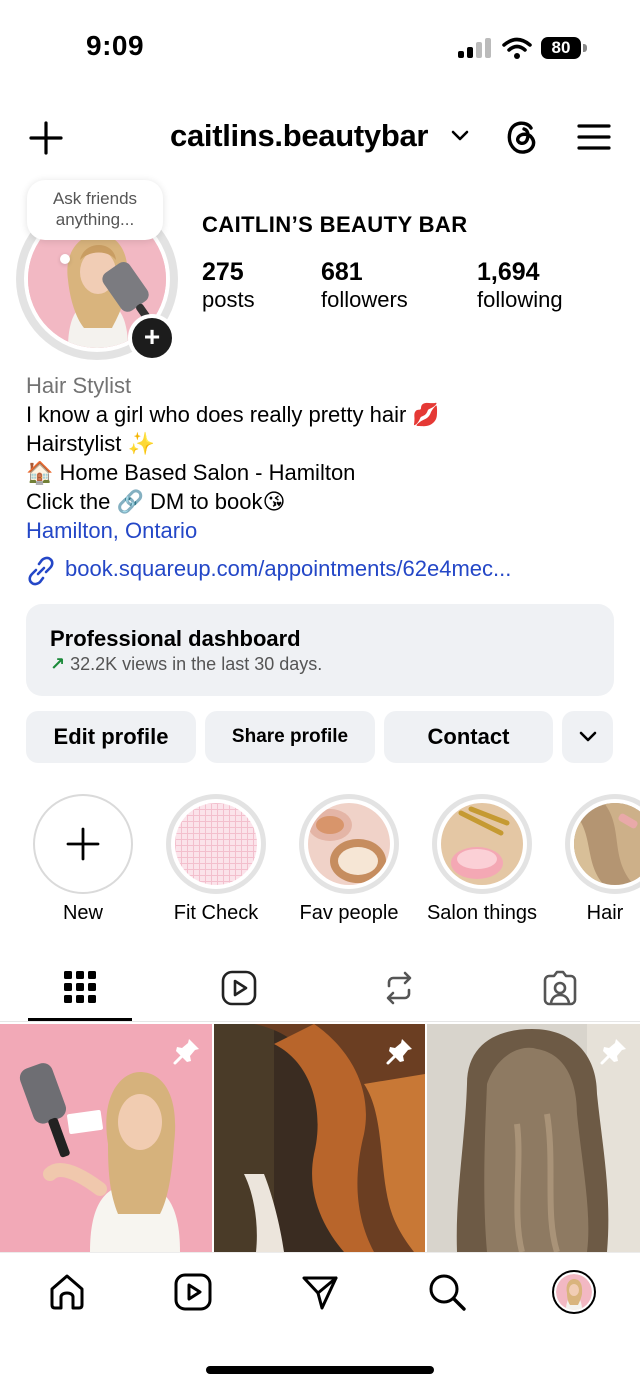  What do you see at coordinates (80, 987) in the screenshot?
I see `grid-icon` at bounding box center [80, 987].